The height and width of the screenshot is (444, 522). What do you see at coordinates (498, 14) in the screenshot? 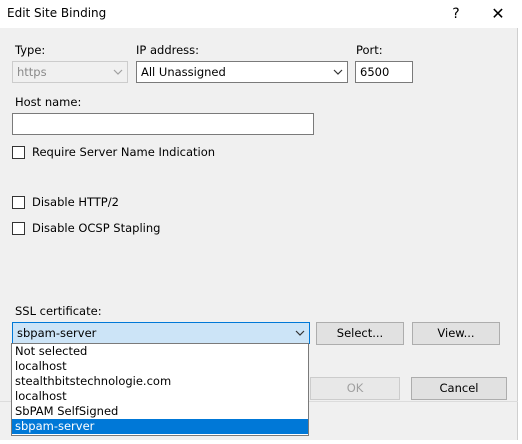
I see `close-button: ✕` at bounding box center [498, 14].